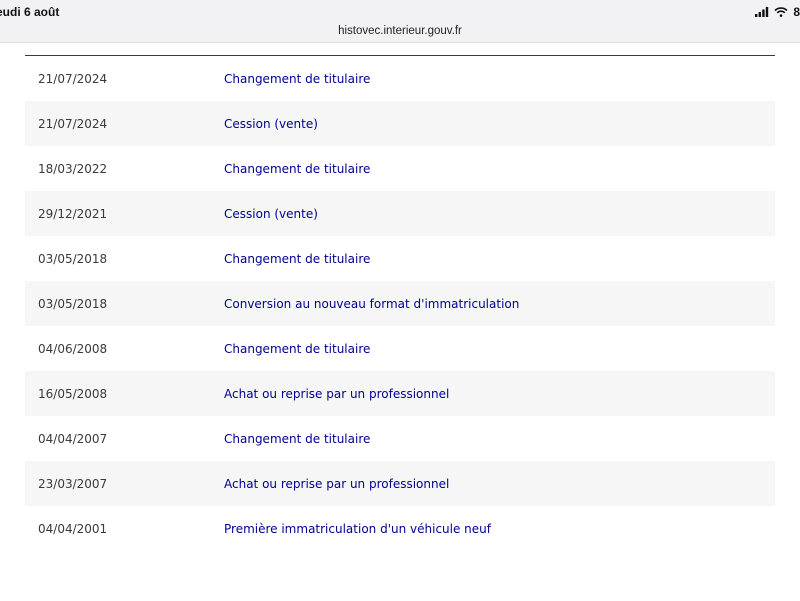 The width and height of the screenshot is (800, 601). What do you see at coordinates (400, 348) in the screenshot?
I see `table-row: 04/06/2008 Changement de titulaire` at bounding box center [400, 348].